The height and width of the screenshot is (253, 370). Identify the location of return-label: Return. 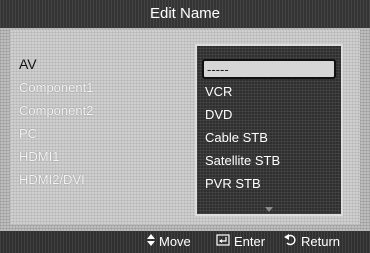
(321, 241).